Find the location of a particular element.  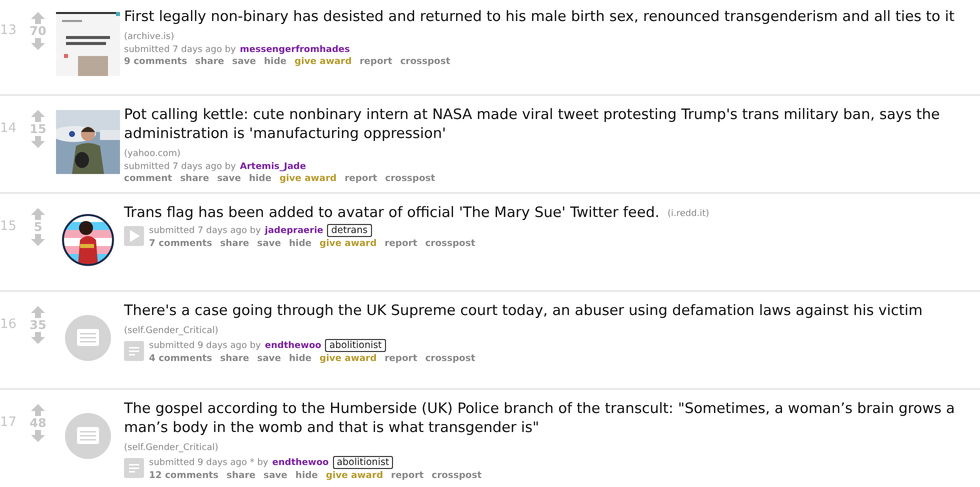

post-title: The gospel according to the Humberside (UK) Police branch of the transcult: "Sometimes, a woman’s brain grows a man’s body in the womb and that is what transgender is" is located at coordinates (546, 419).